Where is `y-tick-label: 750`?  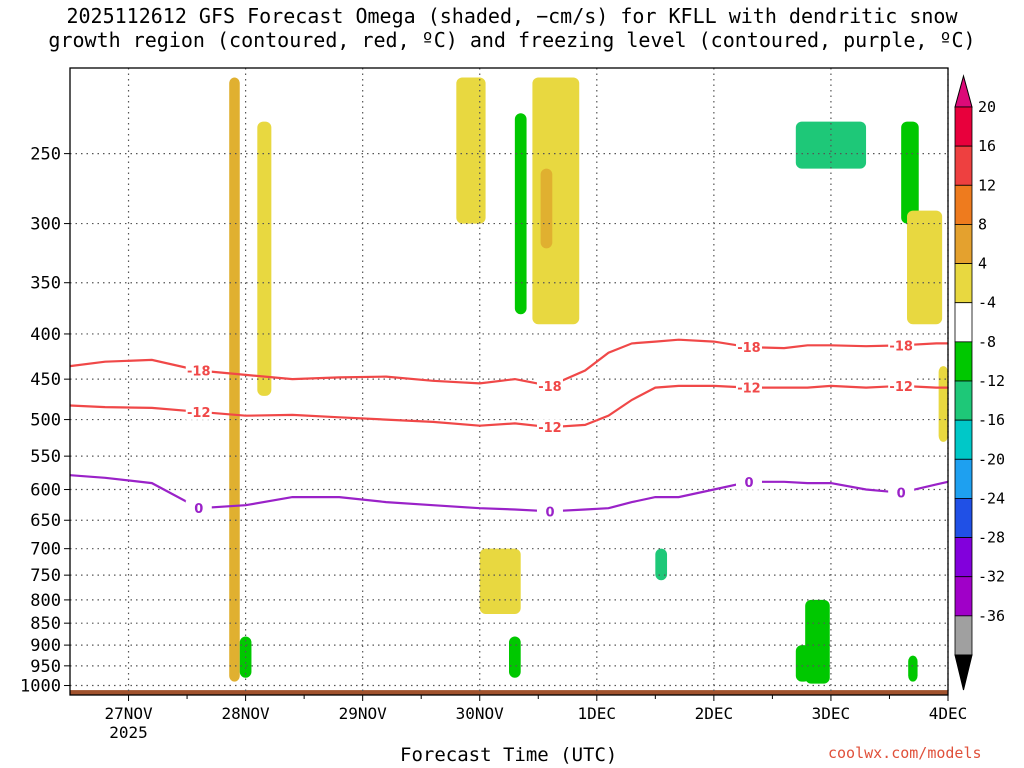 y-tick-label: 750 is located at coordinates (45, 576).